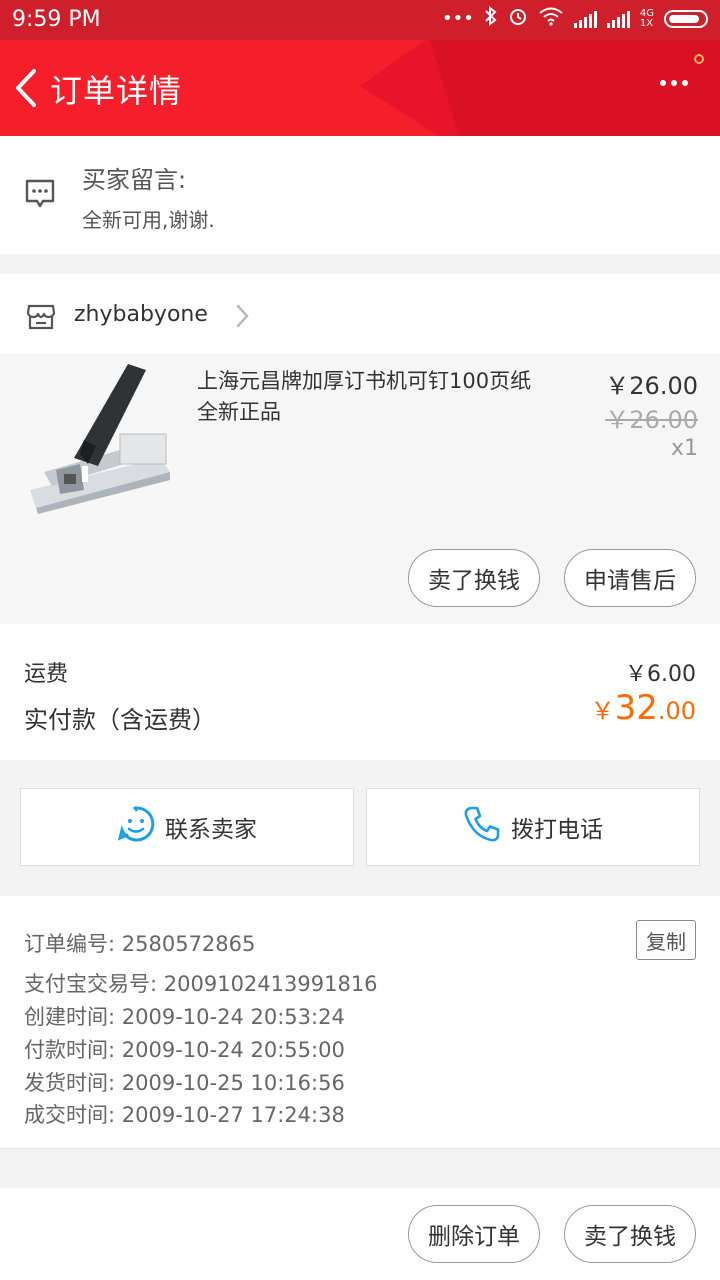 This screenshot has width=720, height=1280. Describe the element at coordinates (184, 1115) in the screenshot. I see `completed-time-row: 成交时间: 2009-10-27 17:24:38` at that location.